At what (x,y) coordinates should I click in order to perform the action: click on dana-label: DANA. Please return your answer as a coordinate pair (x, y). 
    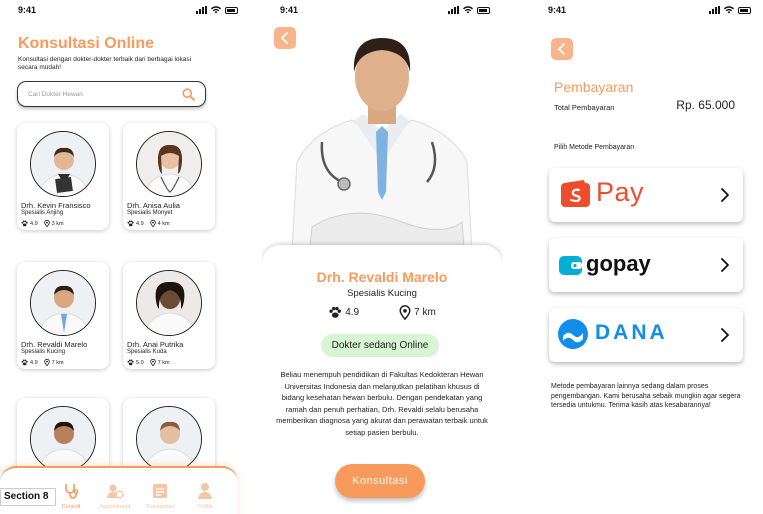
    Looking at the image, I should click on (631, 332).